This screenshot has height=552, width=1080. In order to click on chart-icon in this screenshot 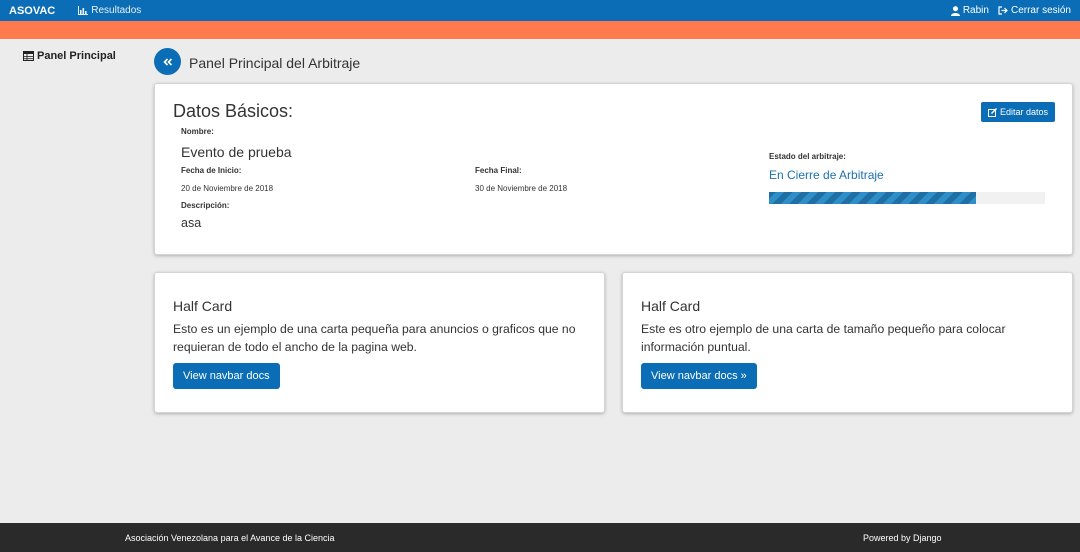, I will do `click(83, 10)`.